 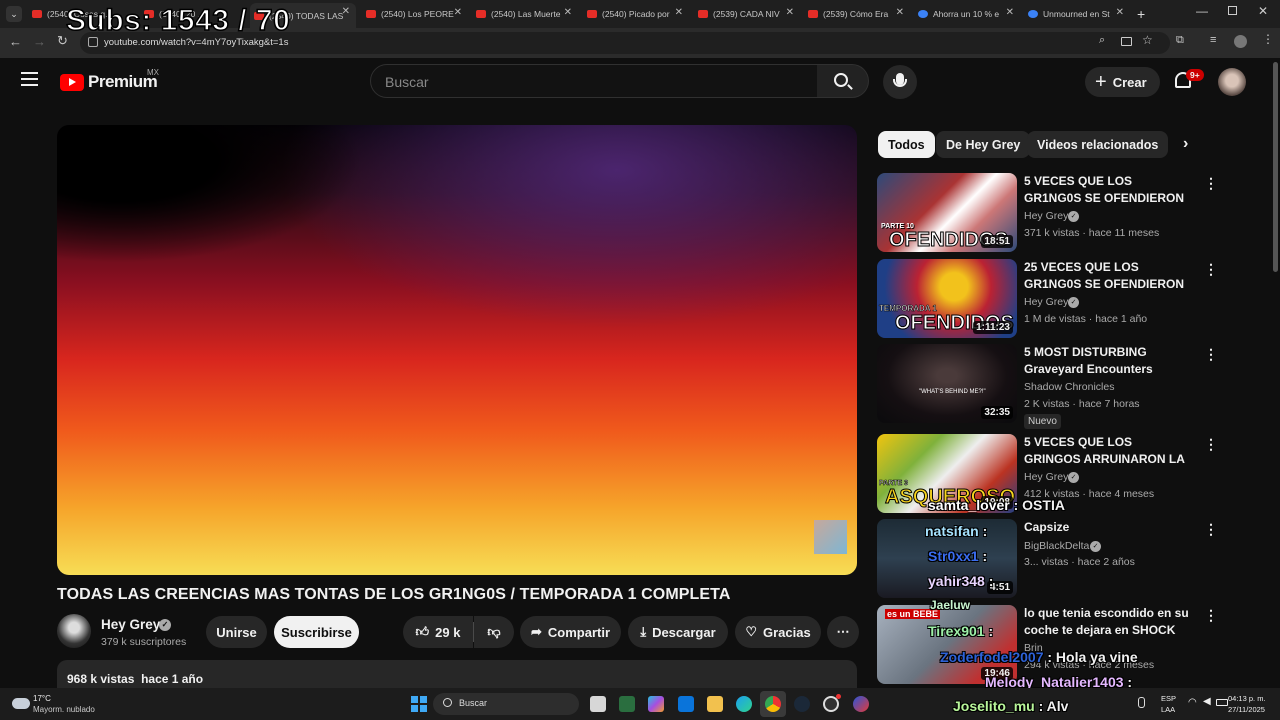 What do you see at coordinates (1185, 144) in the screenshot?
I see `chips-next-chevron-icon: ›` at bounding box center [1185, 144].